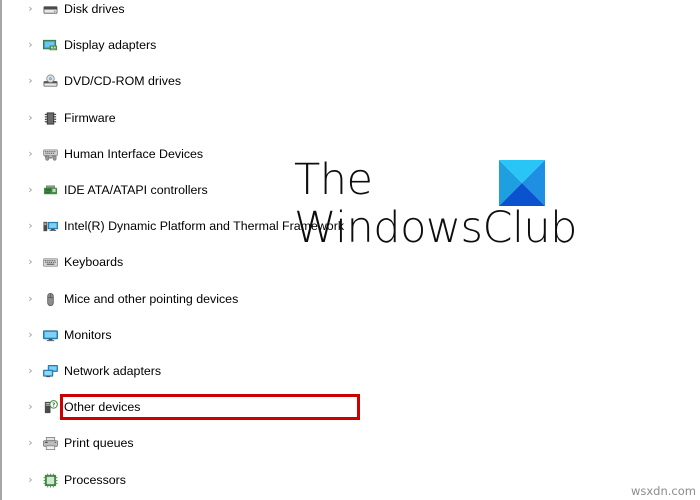  Describe the element at coordinates (90, 117) in the screenshot. I see `tree-item-label: Firmware` at that location.